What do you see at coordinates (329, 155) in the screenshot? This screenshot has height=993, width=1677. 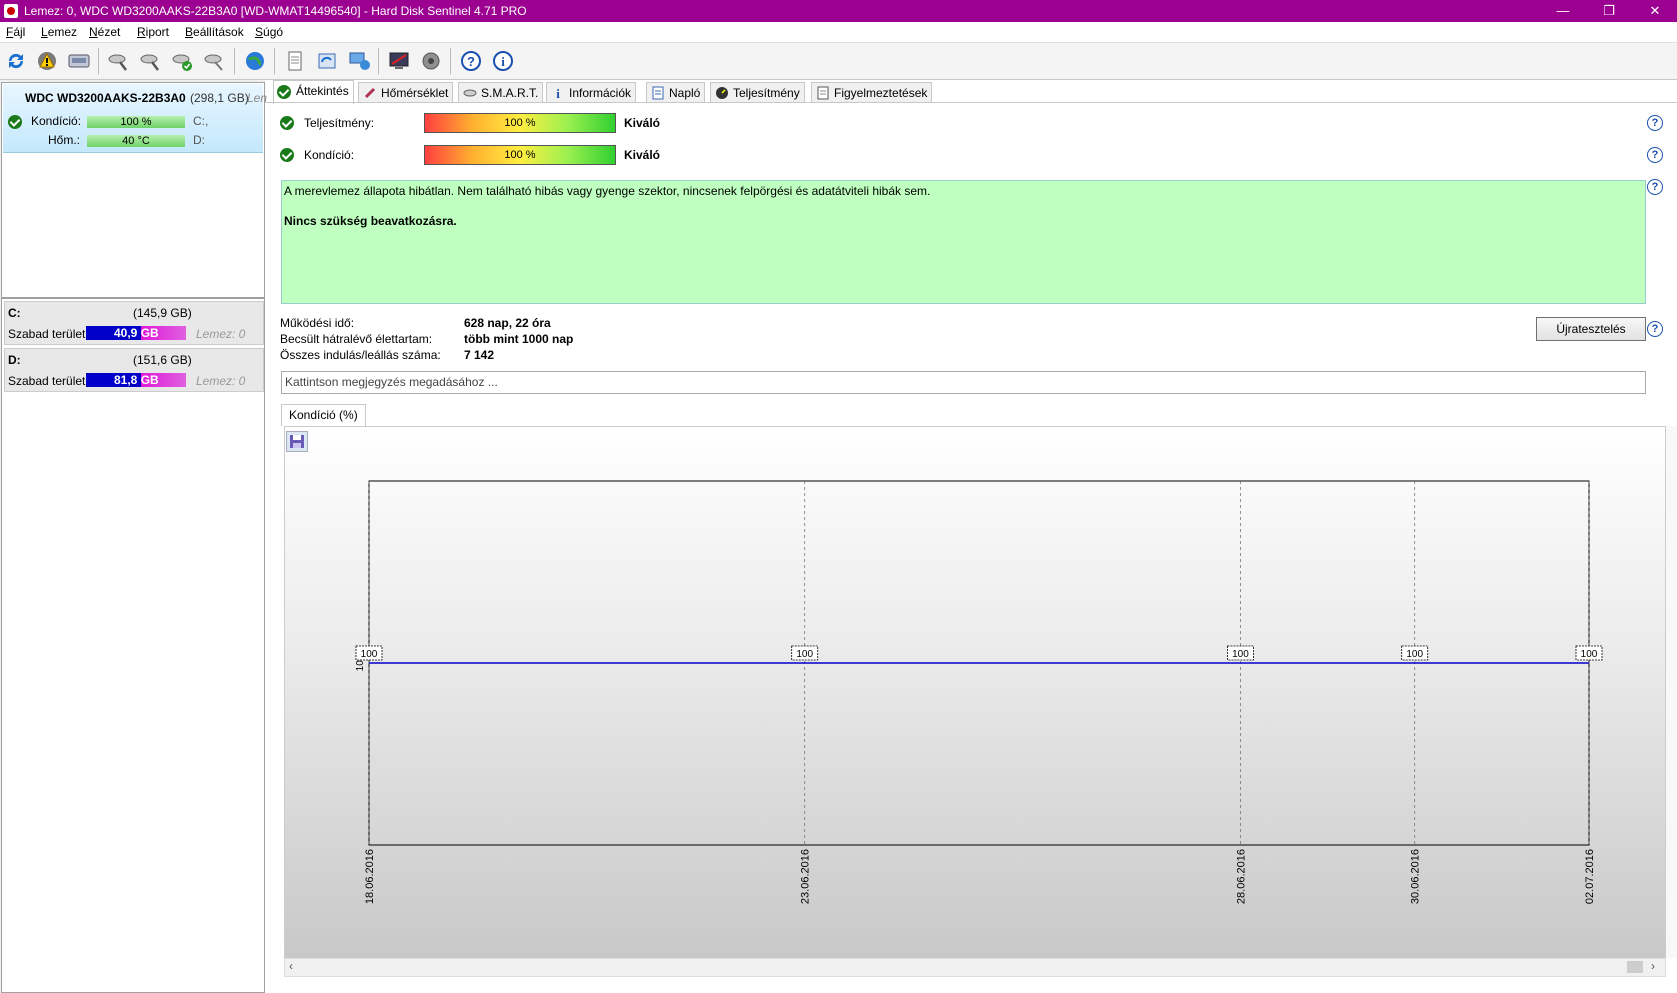 I see `condition-label: Kondíció:` at bounding box center [329, 155].